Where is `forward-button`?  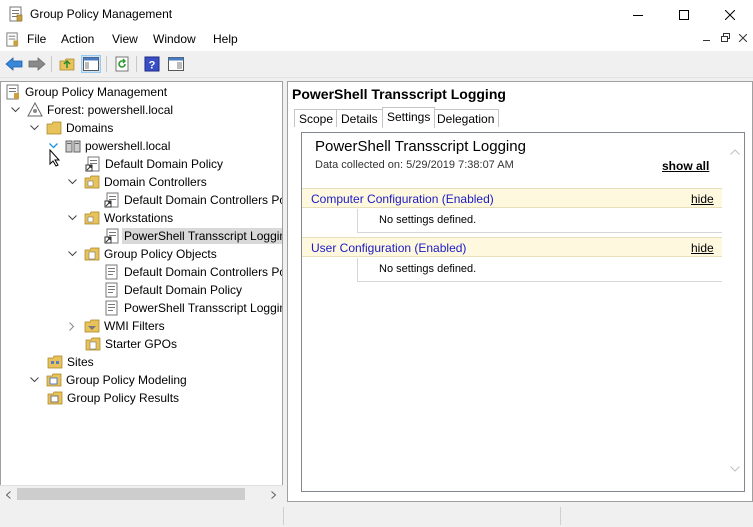 forward-button is located at coordinates (37, 64).